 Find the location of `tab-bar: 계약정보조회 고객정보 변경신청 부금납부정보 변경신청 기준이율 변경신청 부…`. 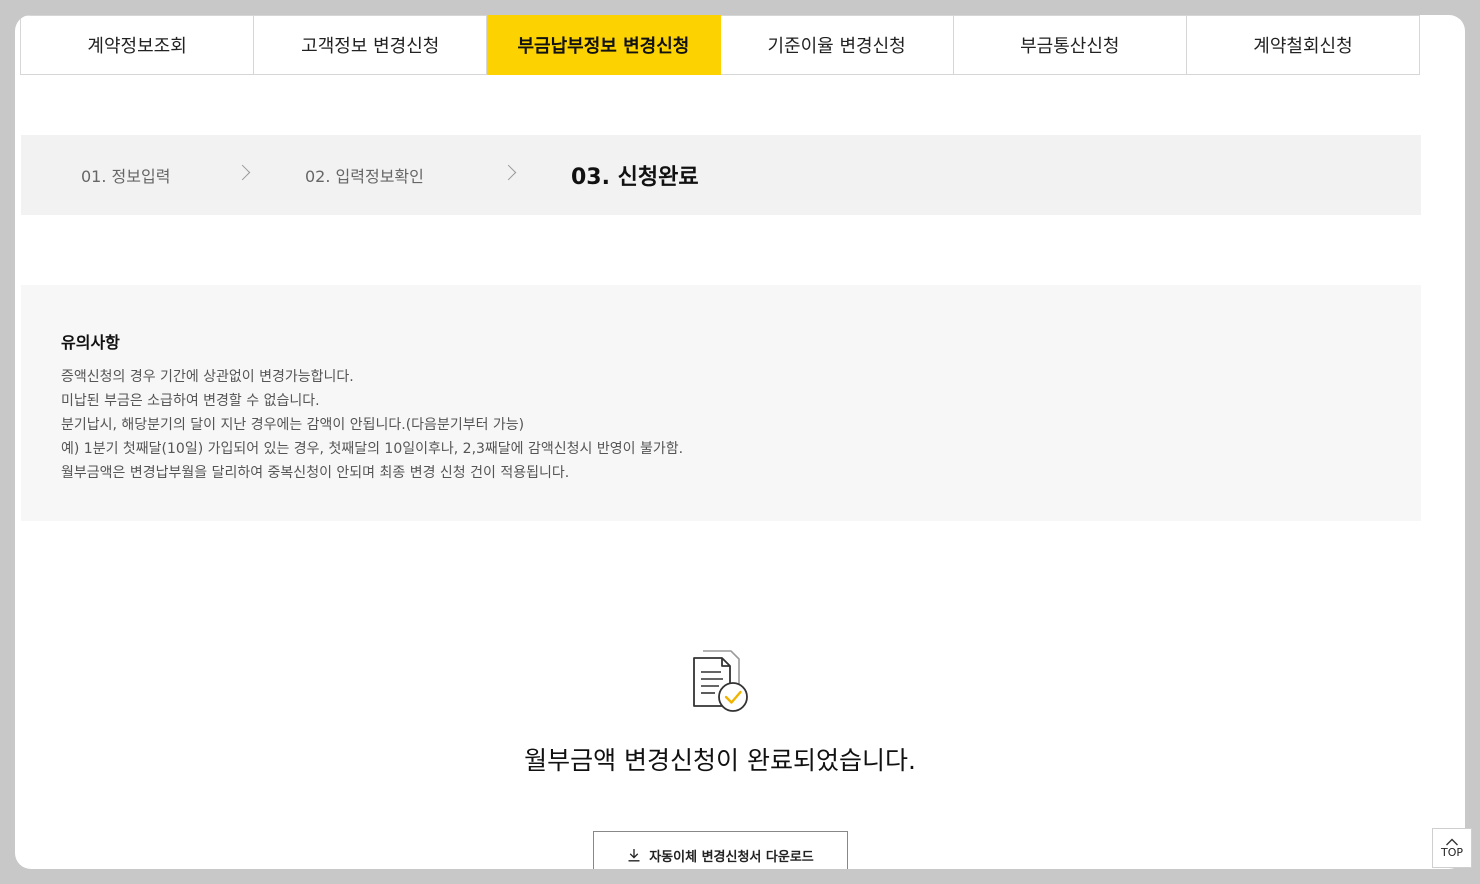

tab-bar: 계약정보조회 고객정보 변경신청 부금납부정보 변경신청 기준이율 변경신청 부… is located at coordinates (720, 45).